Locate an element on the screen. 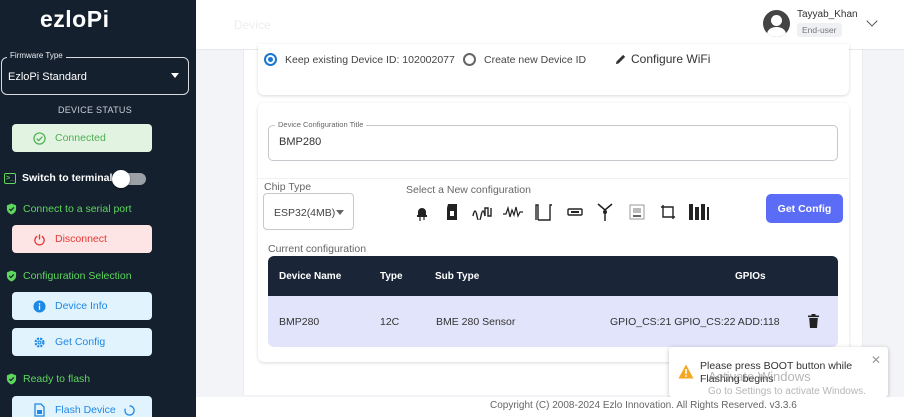  section-divider is located at coordinates (553, 178).